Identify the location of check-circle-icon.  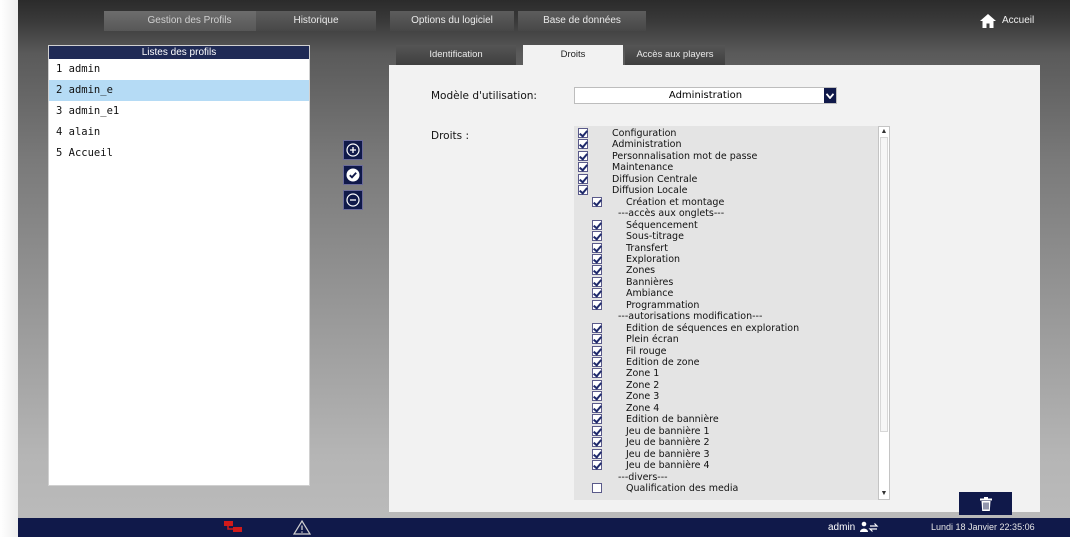
(353, 175).